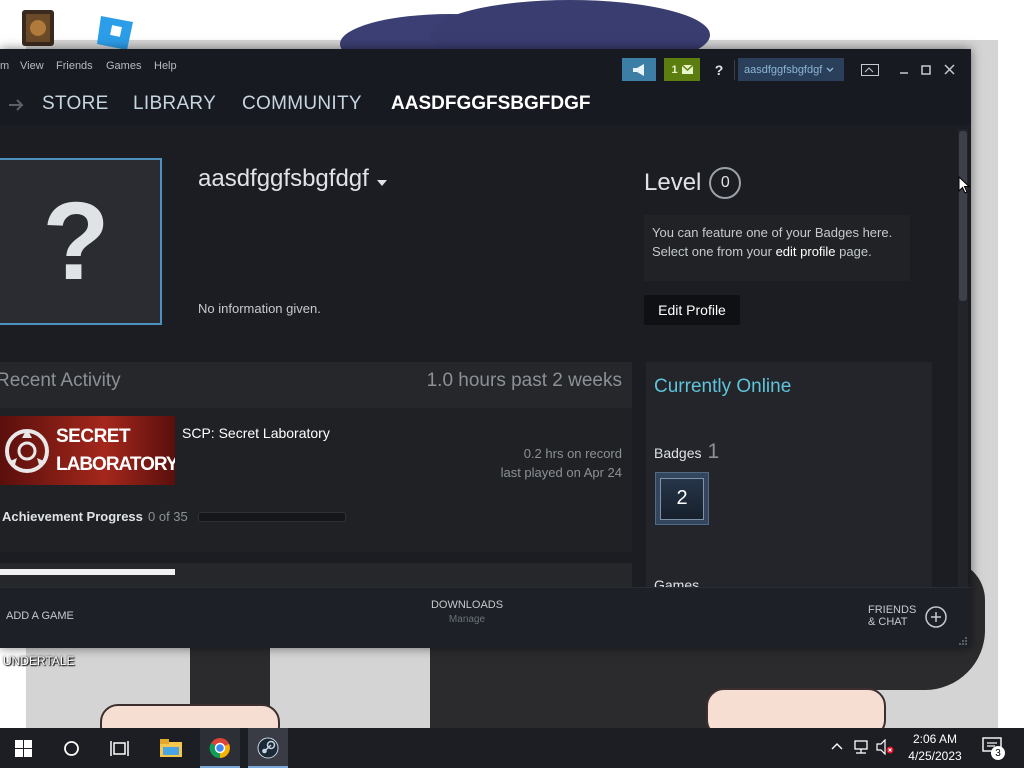  Describe the element at coordinates (678, 453) in the screenshot. I see `badges-label: Badges` at that location.